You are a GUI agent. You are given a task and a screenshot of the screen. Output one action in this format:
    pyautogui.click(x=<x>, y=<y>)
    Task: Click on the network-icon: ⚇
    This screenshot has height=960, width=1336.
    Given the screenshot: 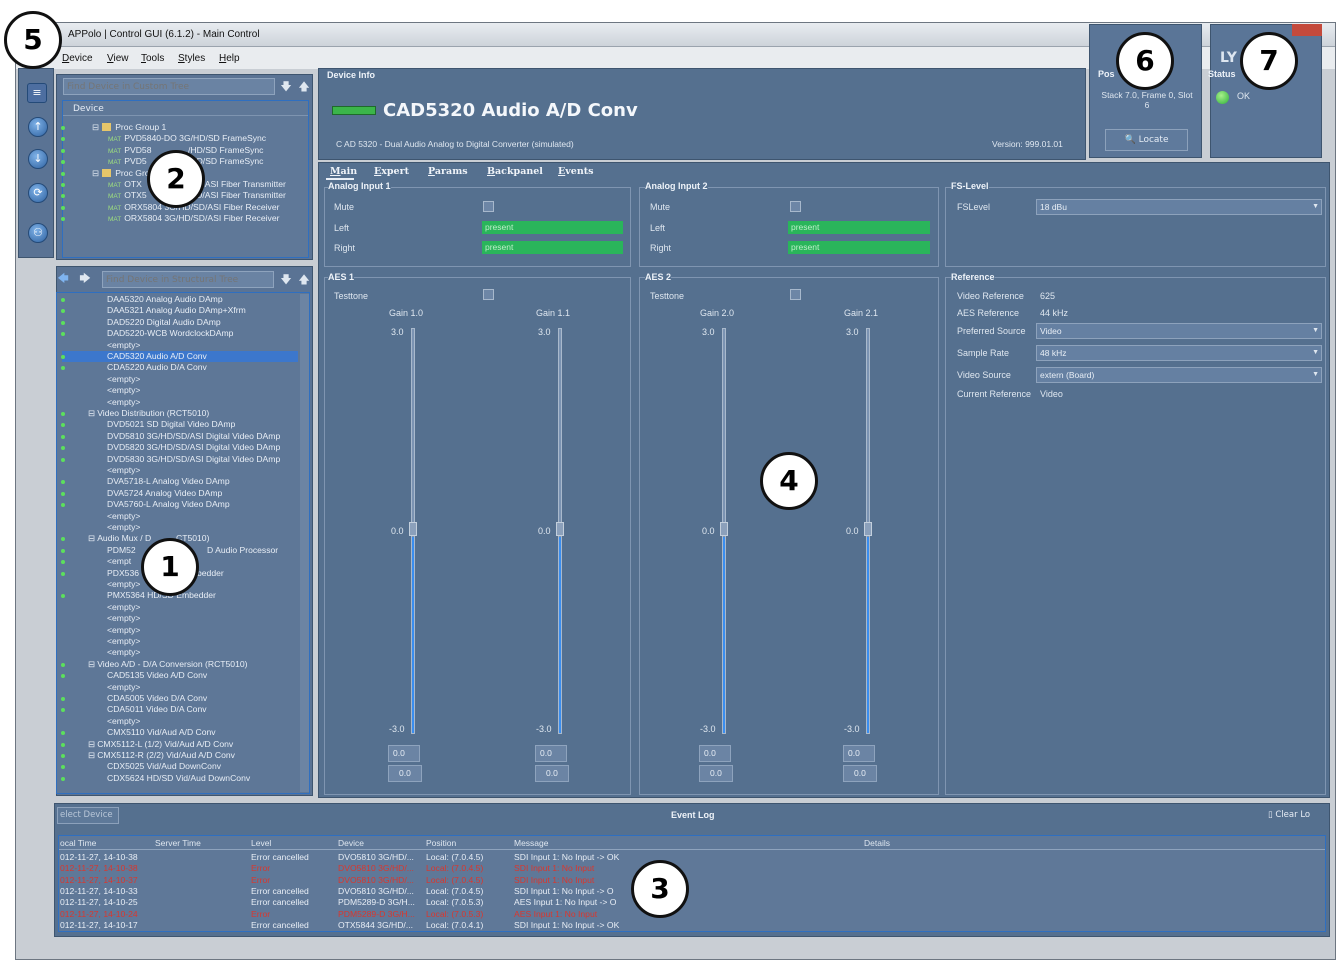 What is the action you would take?
    pyautogui.click(x=38, y=233)
    